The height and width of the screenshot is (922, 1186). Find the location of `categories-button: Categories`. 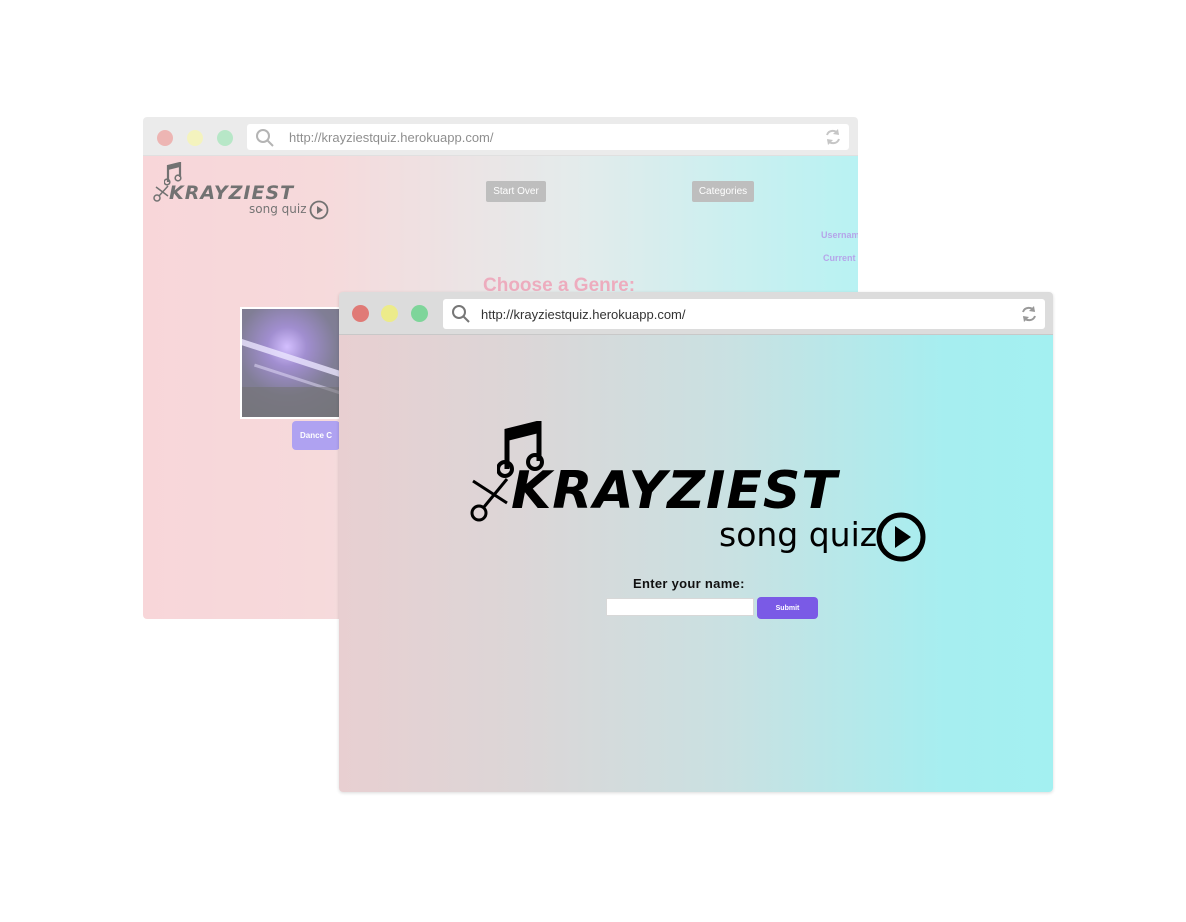

categories-button: Categories is located at coordinates (723, 191).